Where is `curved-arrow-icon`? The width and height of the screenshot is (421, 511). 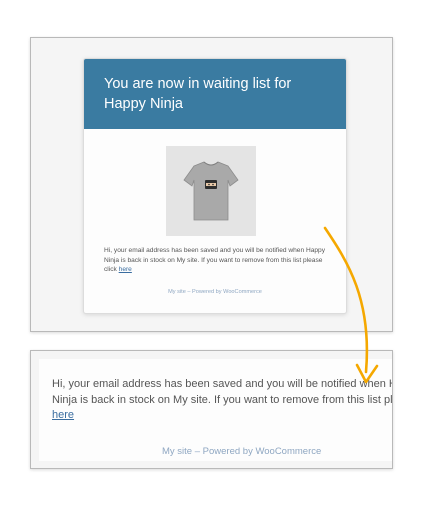 curved-arrow-icon is located at coordinates (351, 305).